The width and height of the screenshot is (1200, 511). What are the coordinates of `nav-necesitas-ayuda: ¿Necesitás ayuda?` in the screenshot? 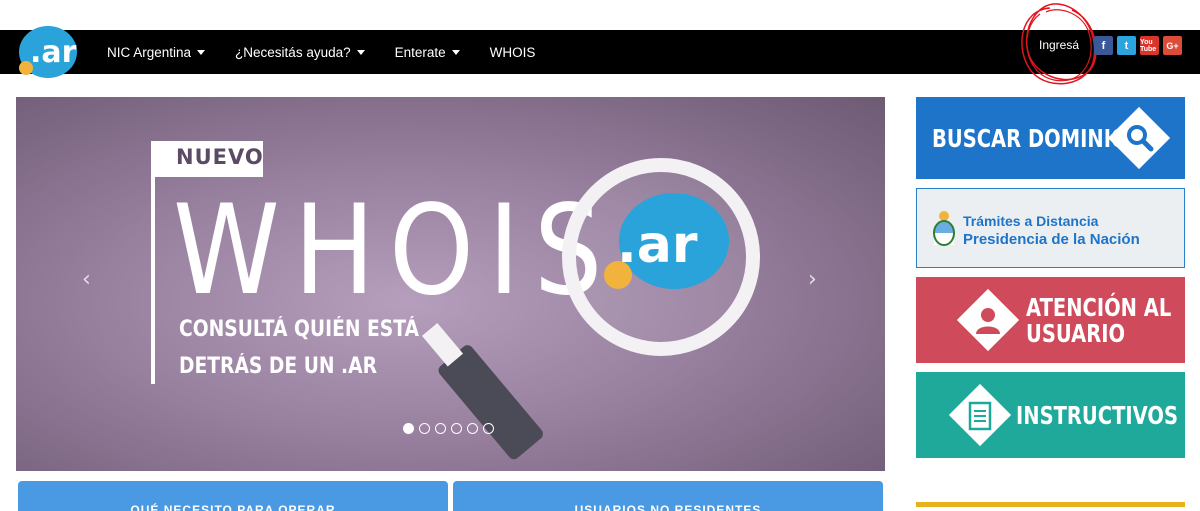 It's located at (300, 52).